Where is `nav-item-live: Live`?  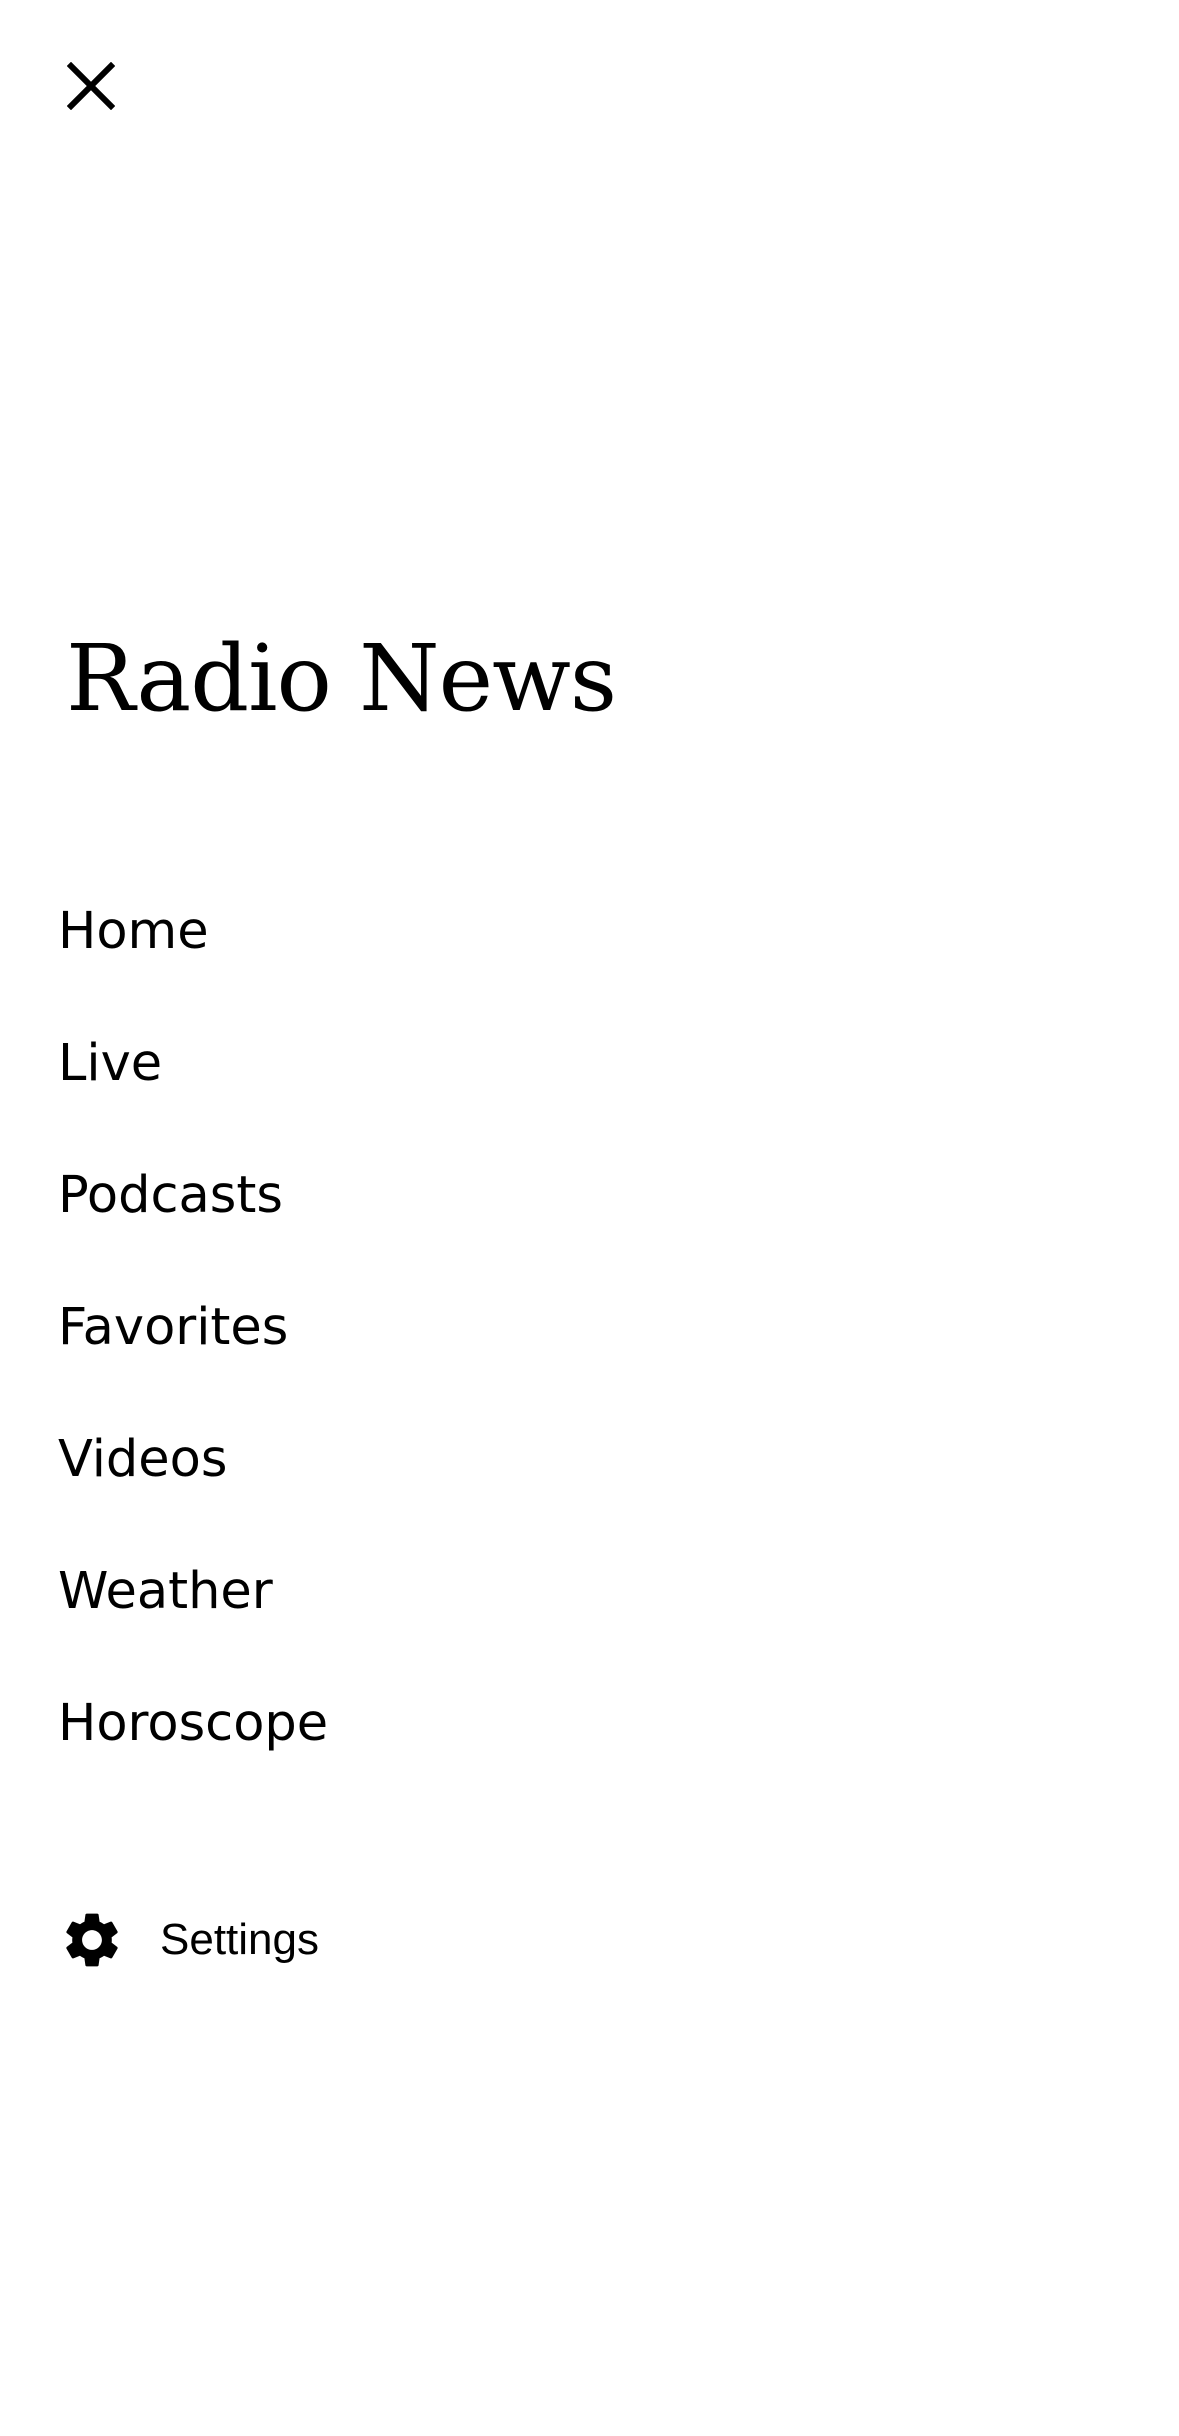
nav-item-live: Live is located at coordinates (193, 1063).